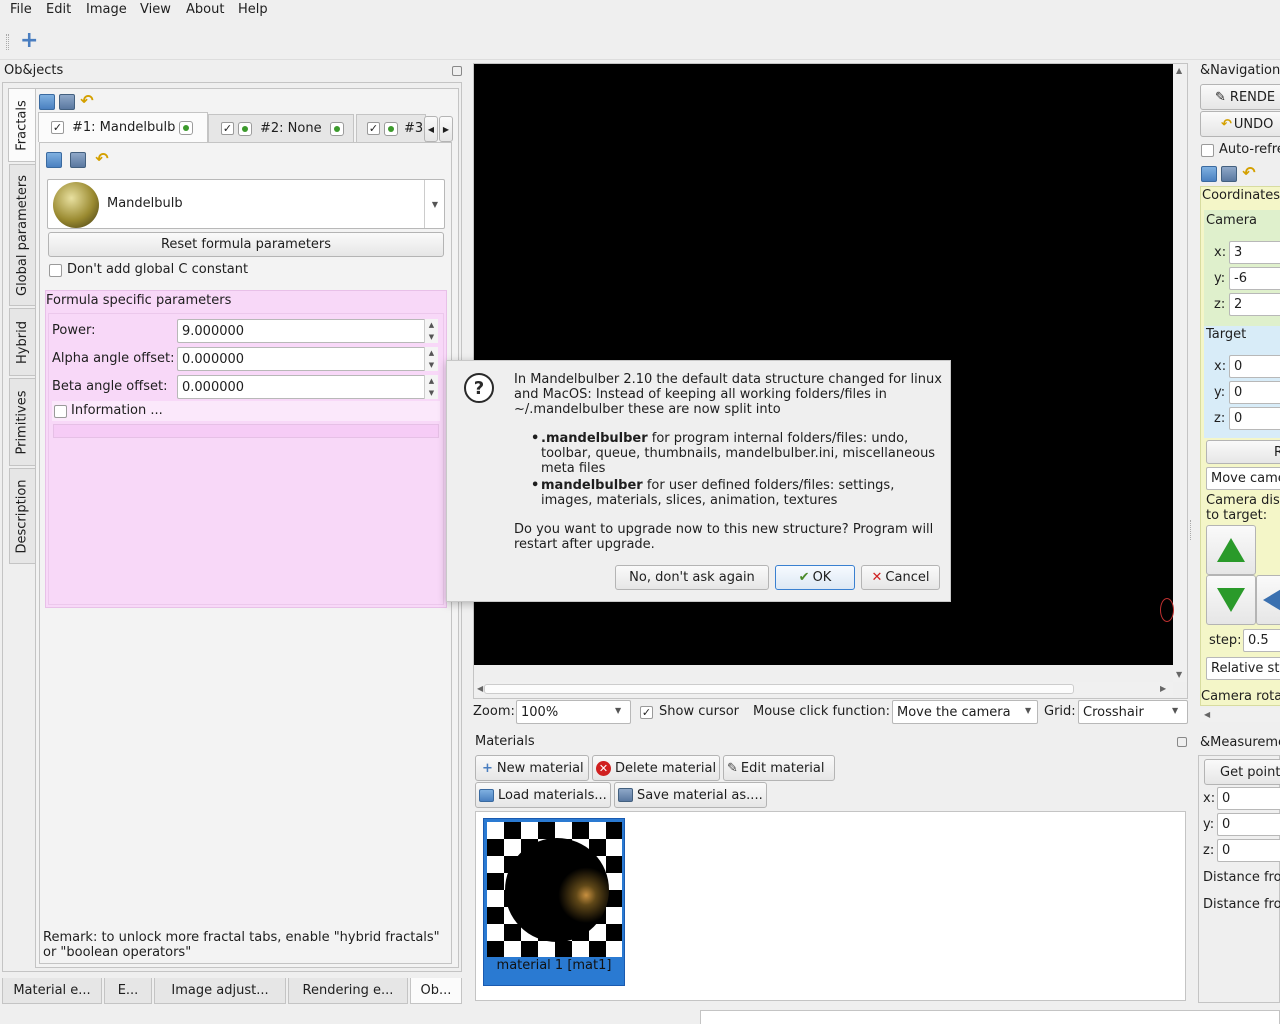 Image resolution: width=1280 pixels, height=1024 pixels. I want to click on nav-undo-icon: ↶, so click(1249, 173).